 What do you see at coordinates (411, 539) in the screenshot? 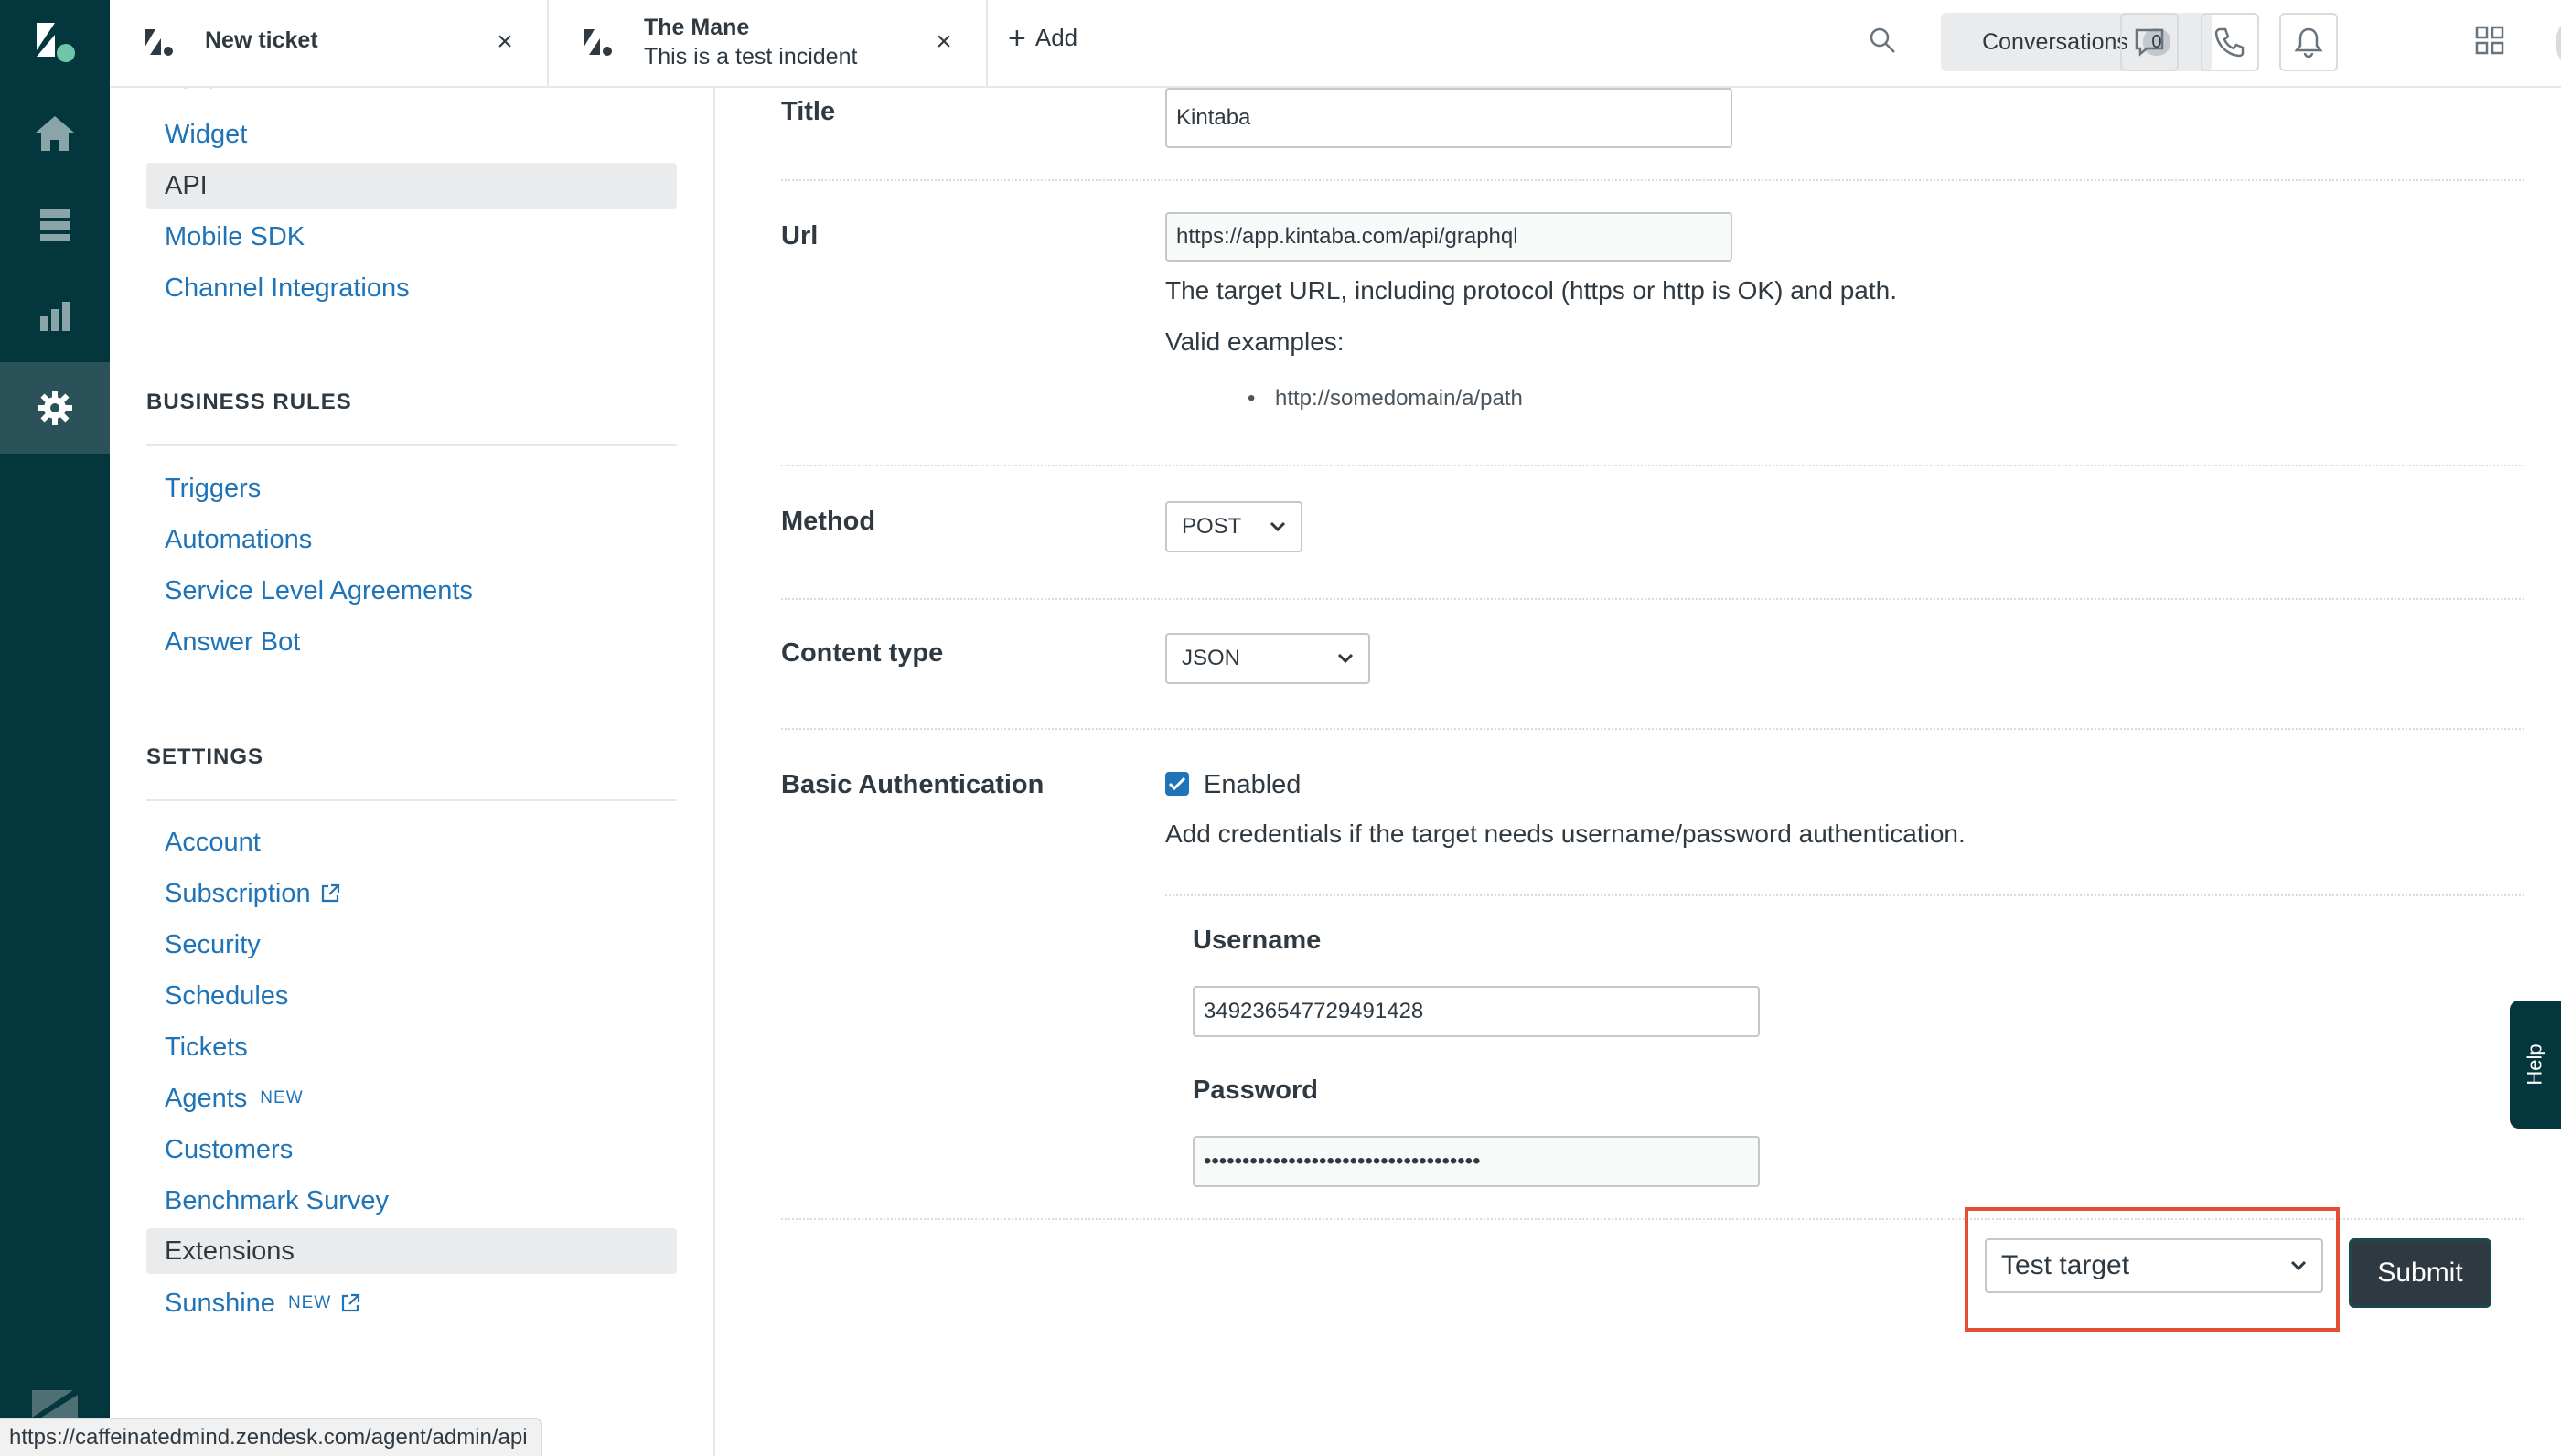
I see `sidebar-item-automations: Automations` at bounding box center [411, 539].